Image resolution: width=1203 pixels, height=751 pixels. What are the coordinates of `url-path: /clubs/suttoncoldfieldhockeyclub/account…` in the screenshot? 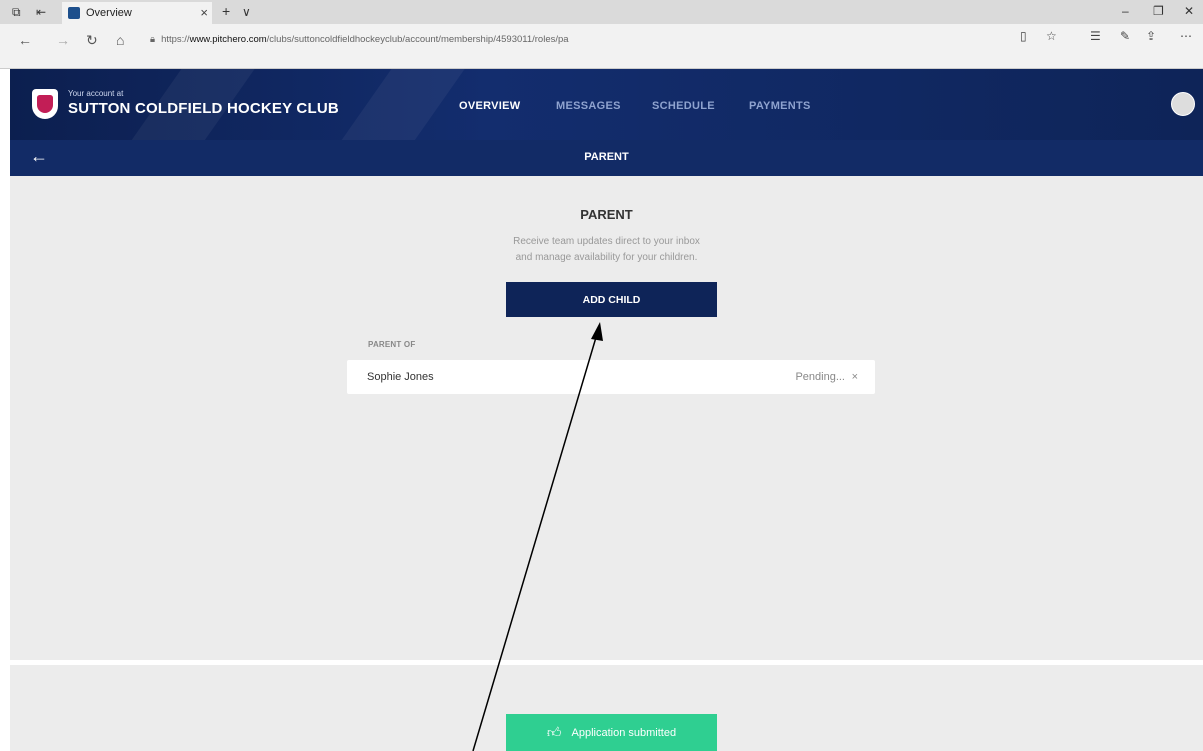 It's located at (417, 39).